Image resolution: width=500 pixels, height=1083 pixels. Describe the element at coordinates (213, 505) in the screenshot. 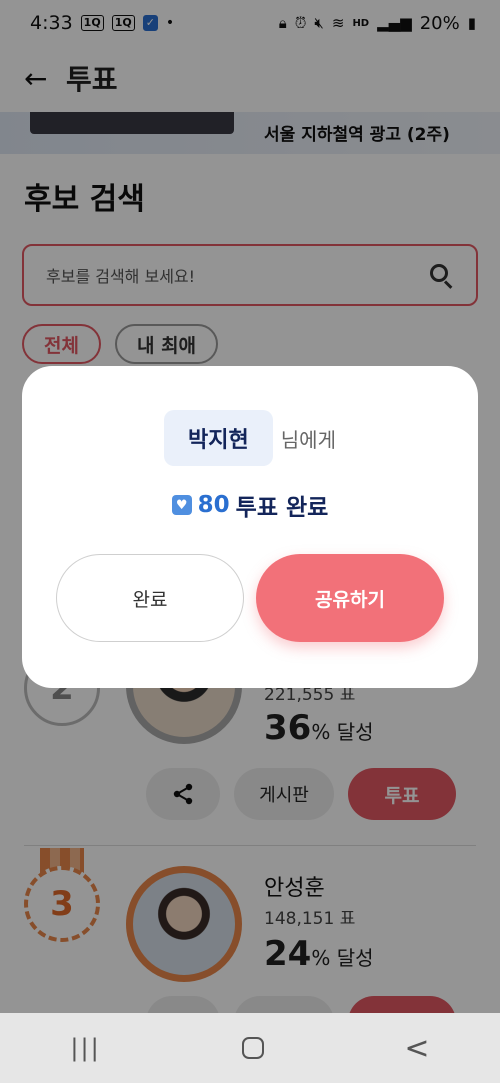

I see `vote-count: 80` at that location.